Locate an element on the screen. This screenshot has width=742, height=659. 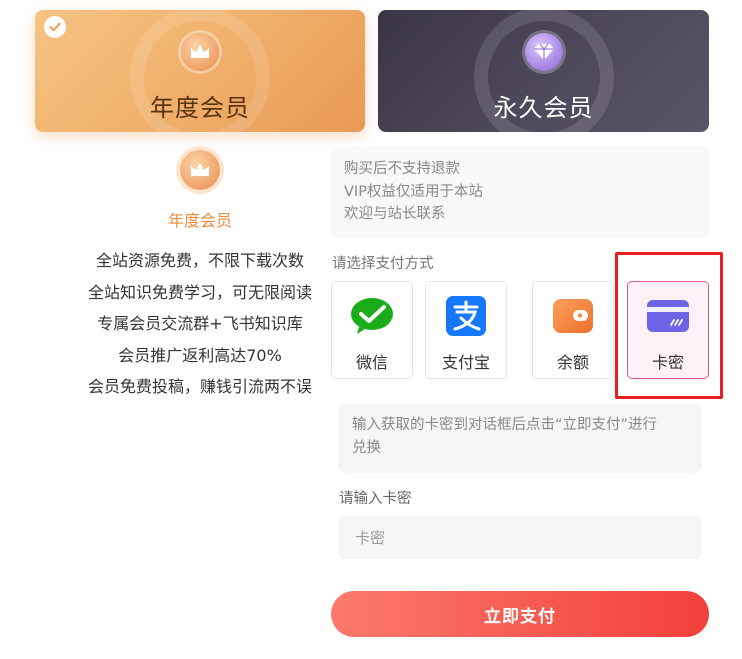
benefit-item: 会员免费投稿，赚钱引流两不误 is located at coordinates (199, 386).